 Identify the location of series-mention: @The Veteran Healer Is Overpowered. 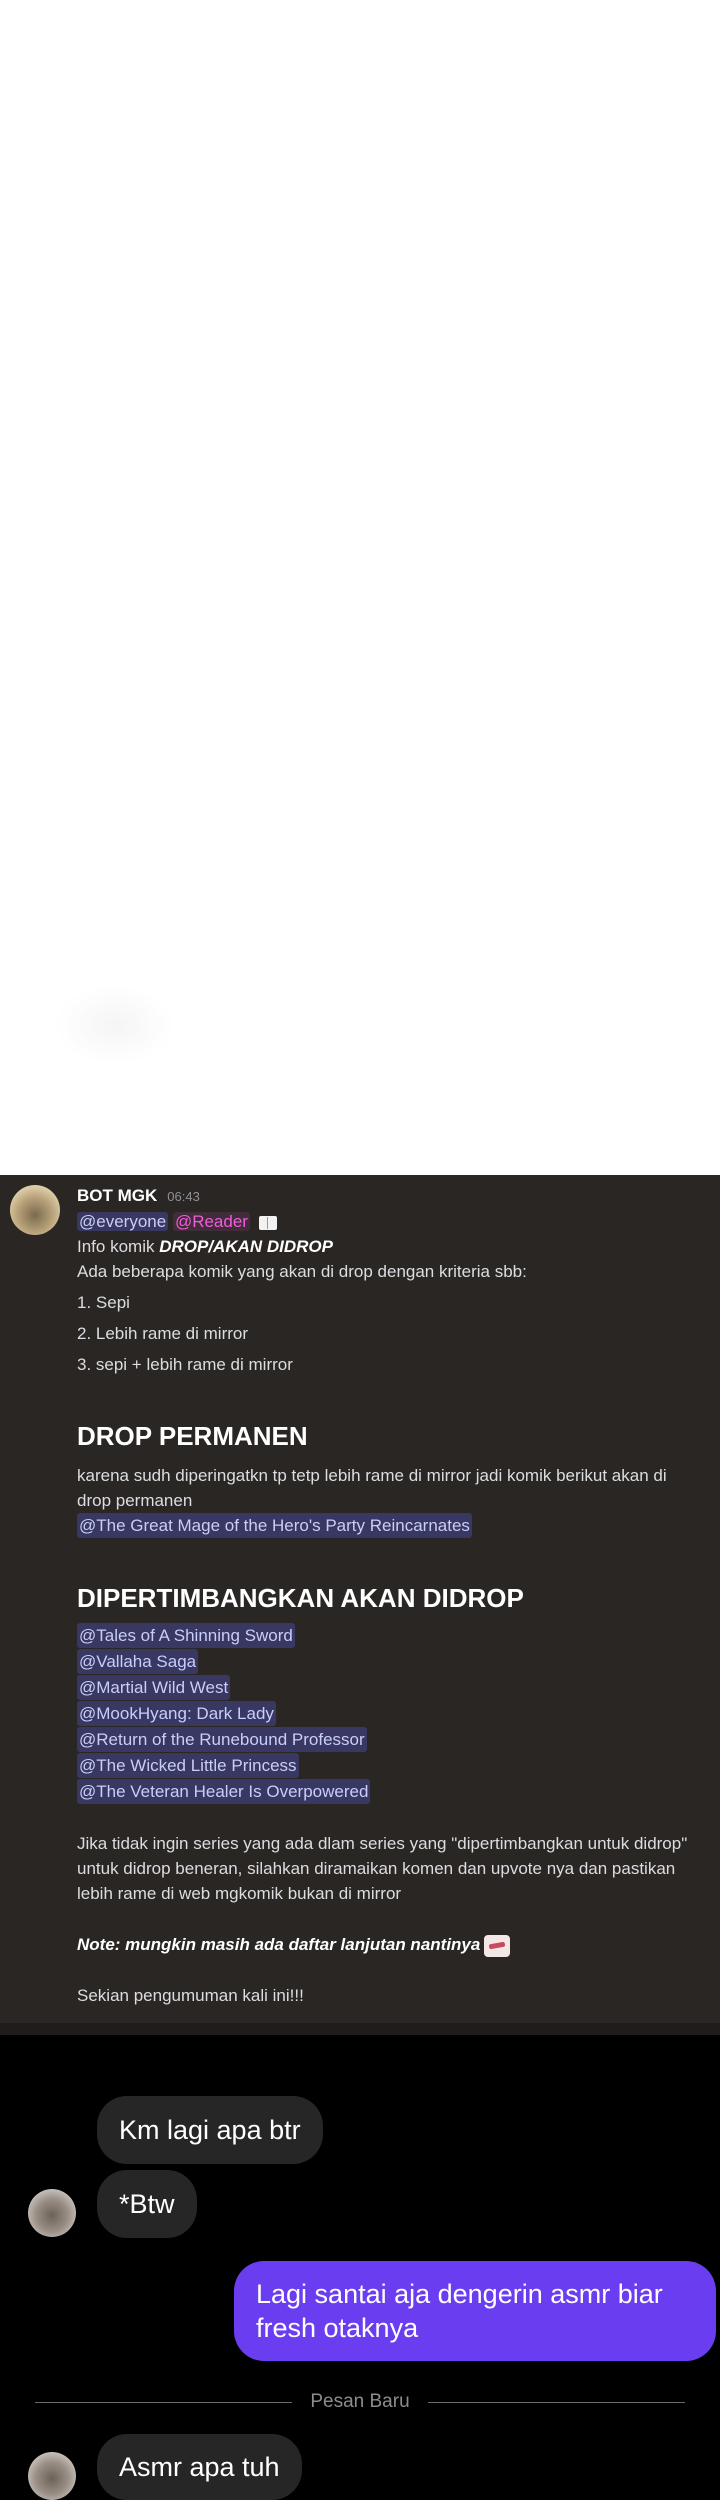
(224, 1791).